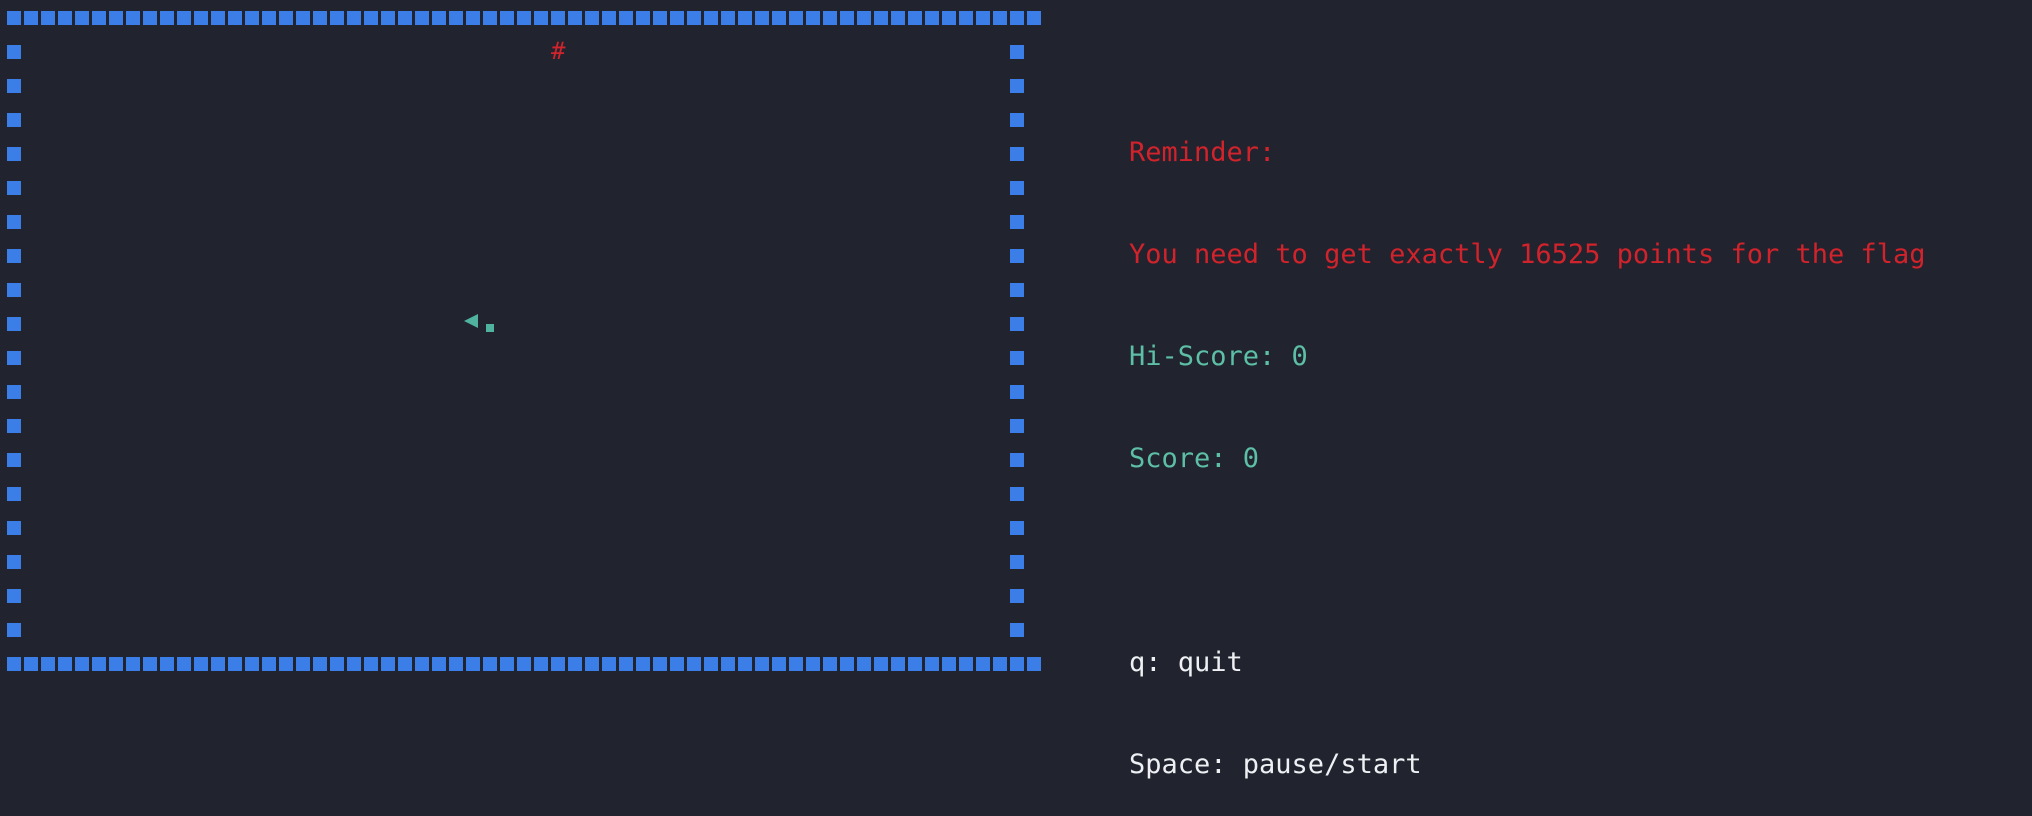  I want to click on snake-head, so click(471, 321).